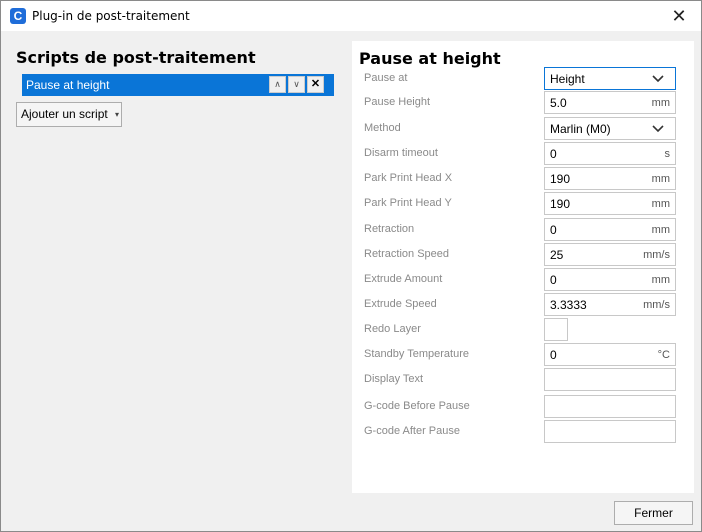  What do you see at coordinates (558, 103) in the screenshot?
I see `setting-value: 5.0` at bounding box center [558, 103].